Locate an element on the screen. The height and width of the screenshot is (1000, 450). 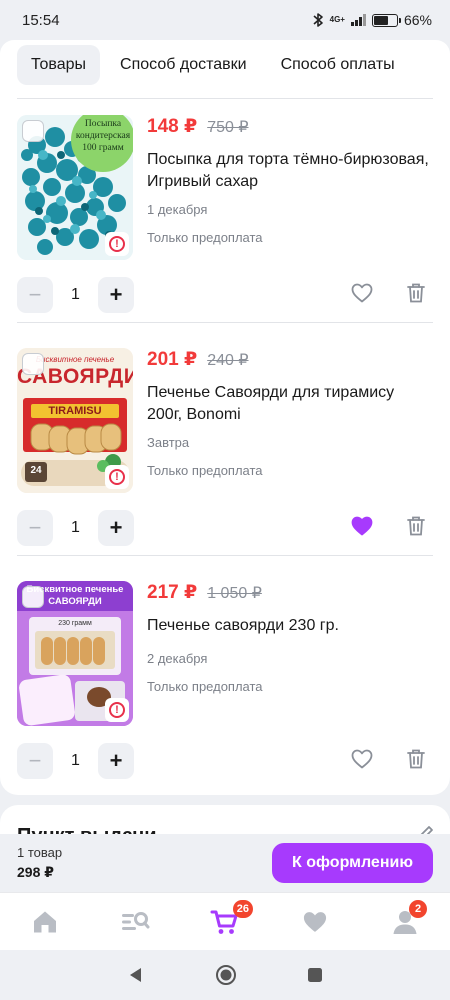
product-image: Посыпка кондитерская 100 грамм ! is located at coordinates (75, 187).